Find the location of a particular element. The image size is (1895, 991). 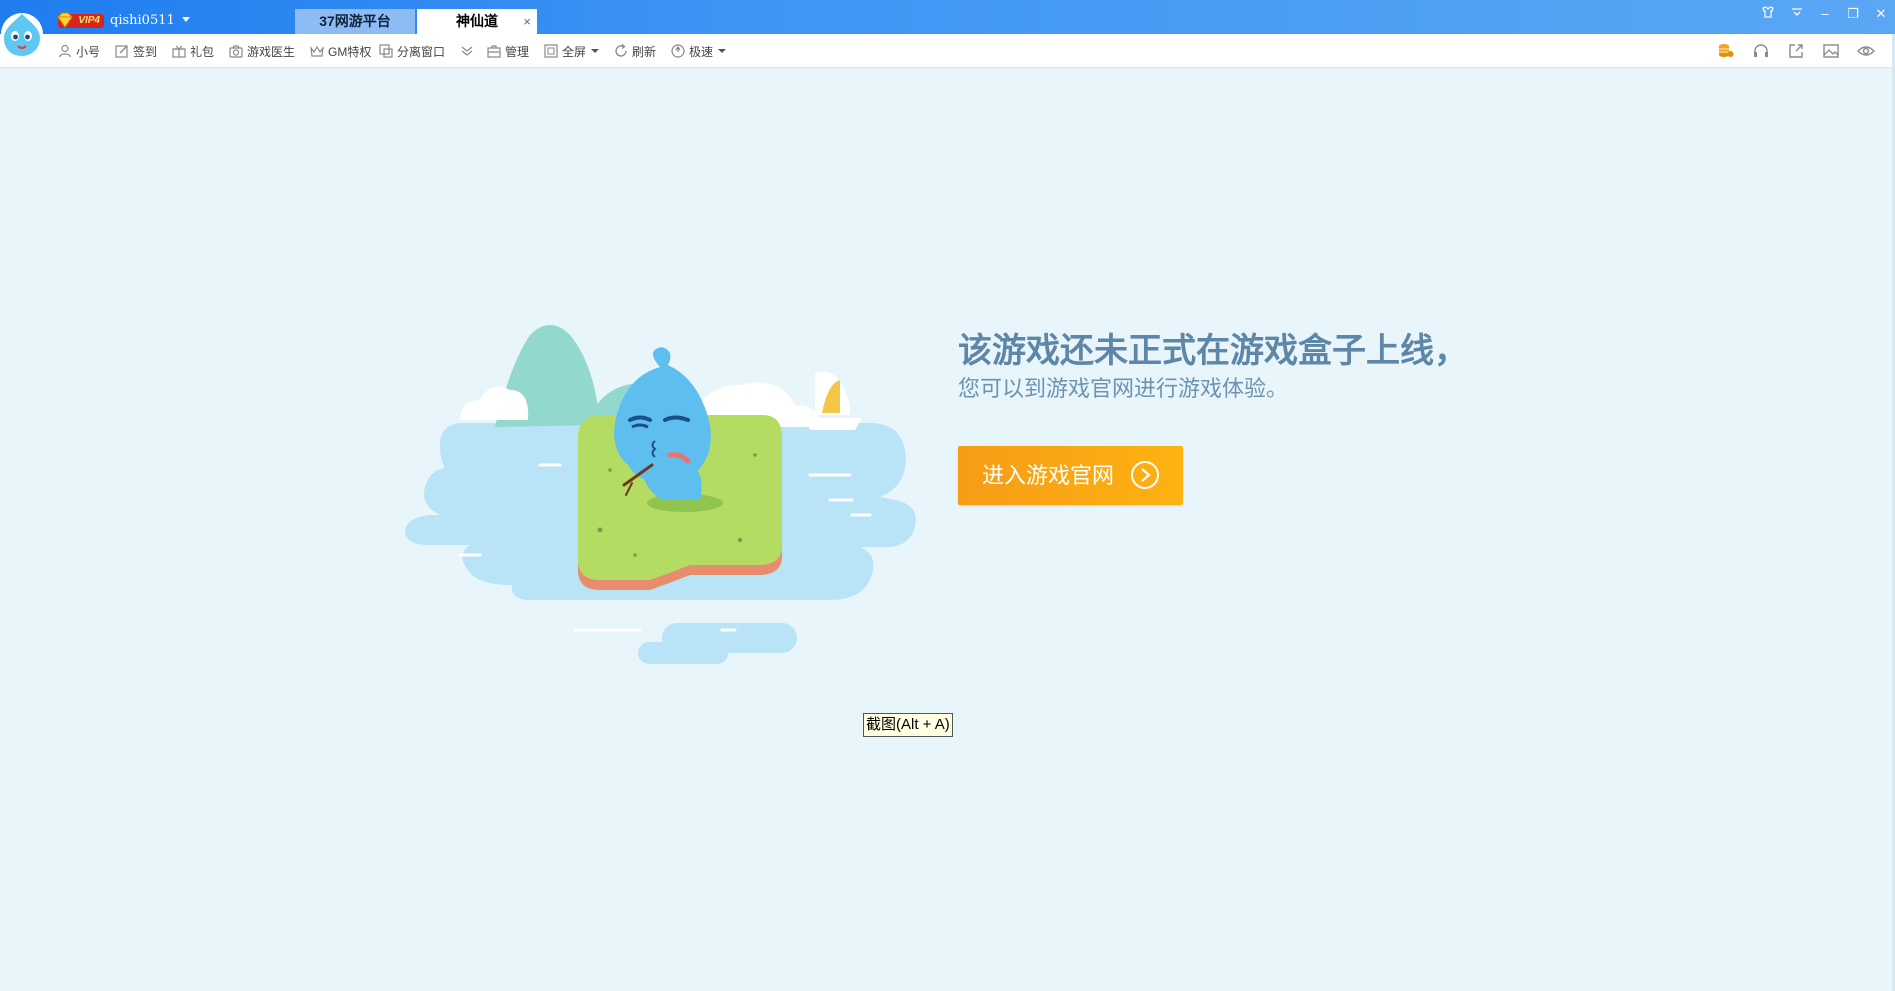

toolbar-label: 小号 is located at coordinates (88, 51).